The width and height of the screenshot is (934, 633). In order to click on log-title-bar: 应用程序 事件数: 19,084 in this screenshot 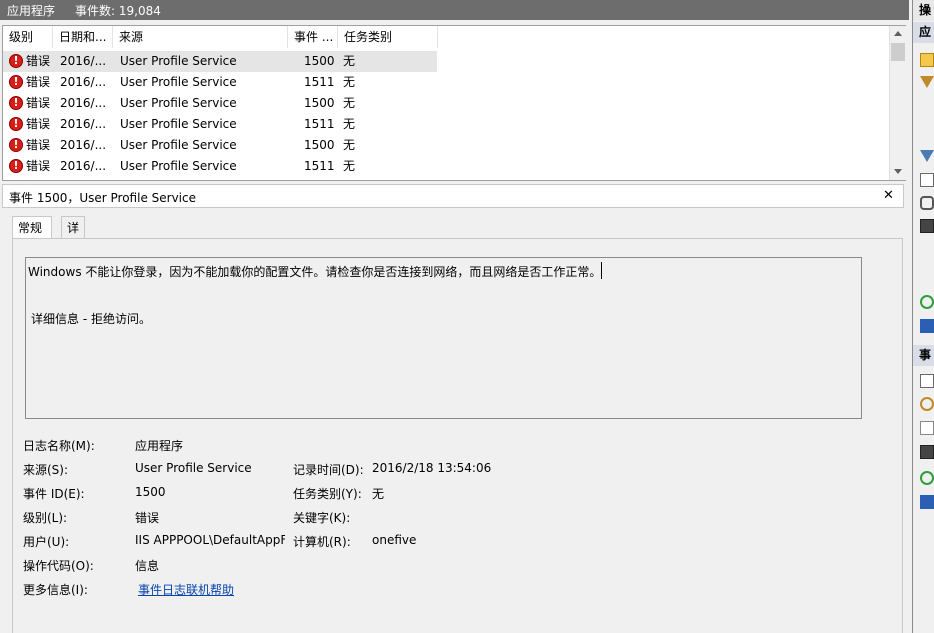, I will do `click(454, 10)`.